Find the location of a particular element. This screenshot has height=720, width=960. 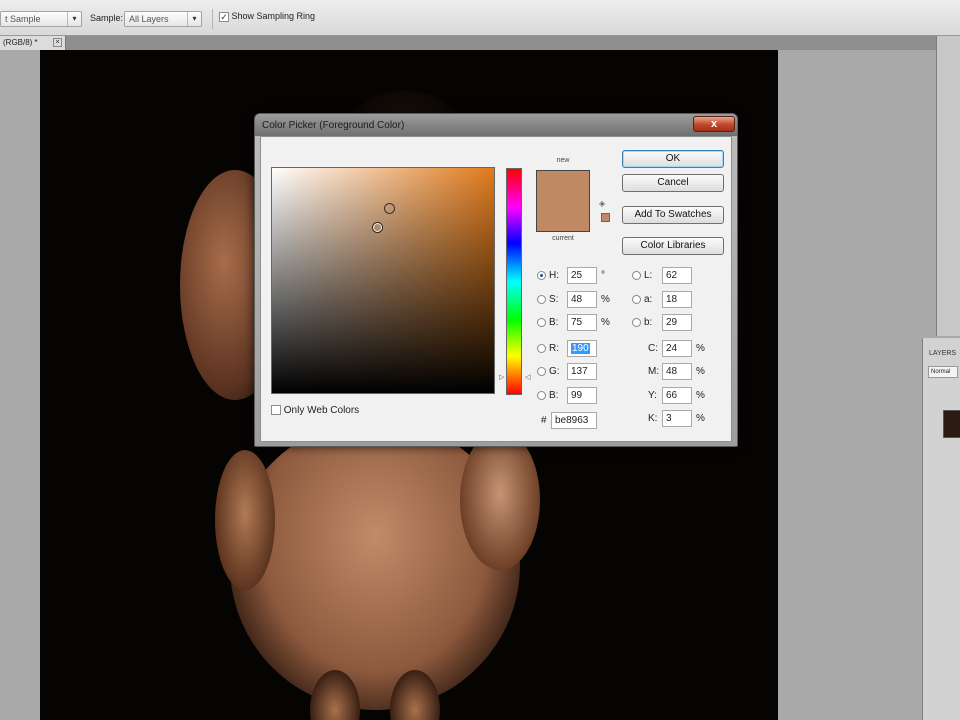

sample-size-dropdown: t Sample ▾ is located at coordinates (41, 19).